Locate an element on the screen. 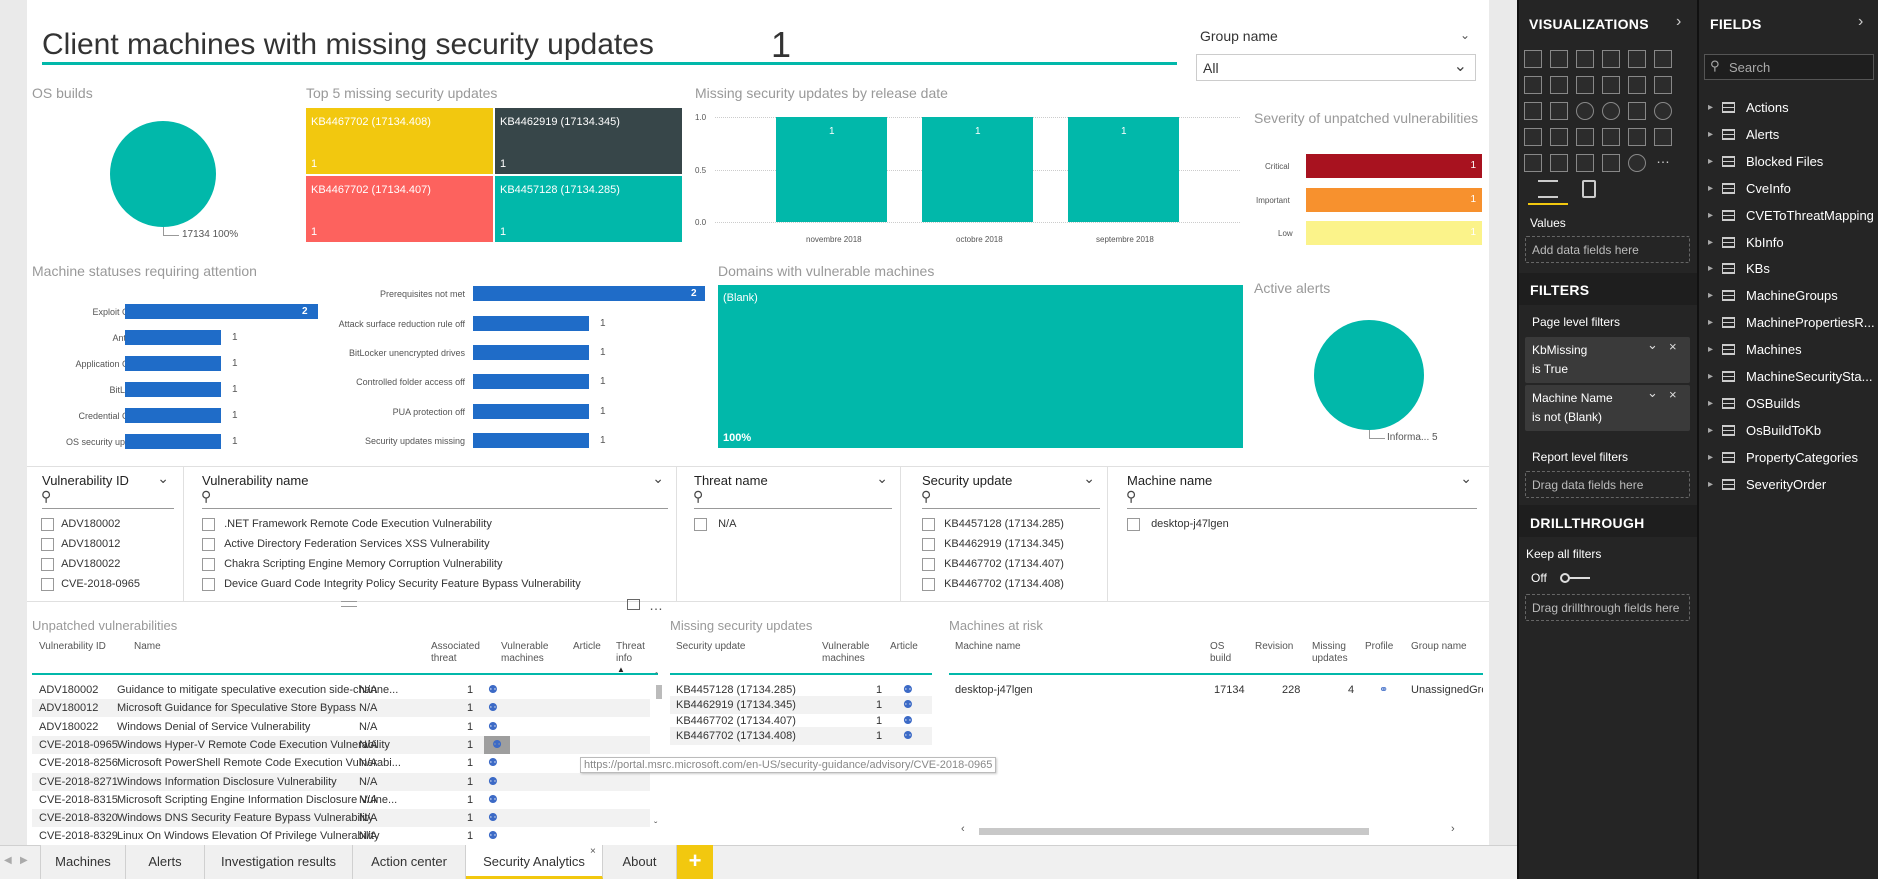 The image size is (1878, 879). slicer-item: KB4467702 (17134.408) is located at coordinates (1014, 584).